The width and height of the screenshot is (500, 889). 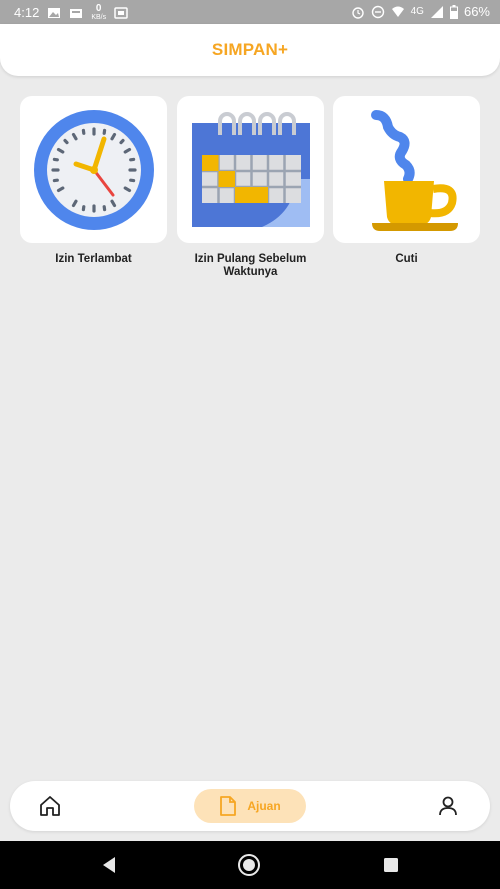 I want to click on menu-label-izin-terlambat: Izin Terlambat, so click(x=93, y=259).